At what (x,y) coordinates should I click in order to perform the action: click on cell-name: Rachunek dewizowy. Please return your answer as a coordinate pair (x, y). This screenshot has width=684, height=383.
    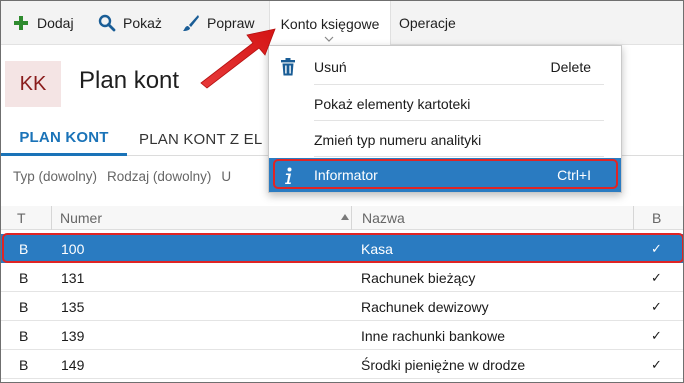
    Looking at the image, I should click on (425, 306).